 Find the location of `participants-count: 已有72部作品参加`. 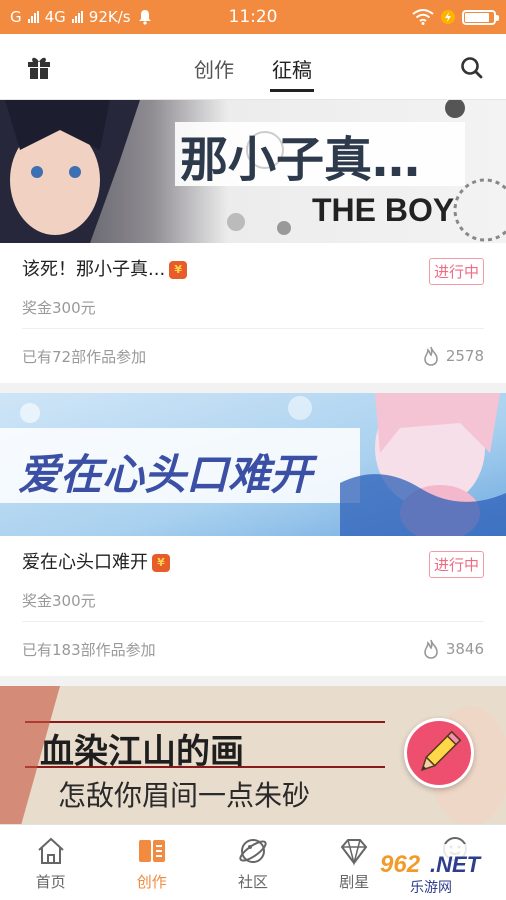

participants-count: 已有72部作品参加 is located at coordinates (84, 356).